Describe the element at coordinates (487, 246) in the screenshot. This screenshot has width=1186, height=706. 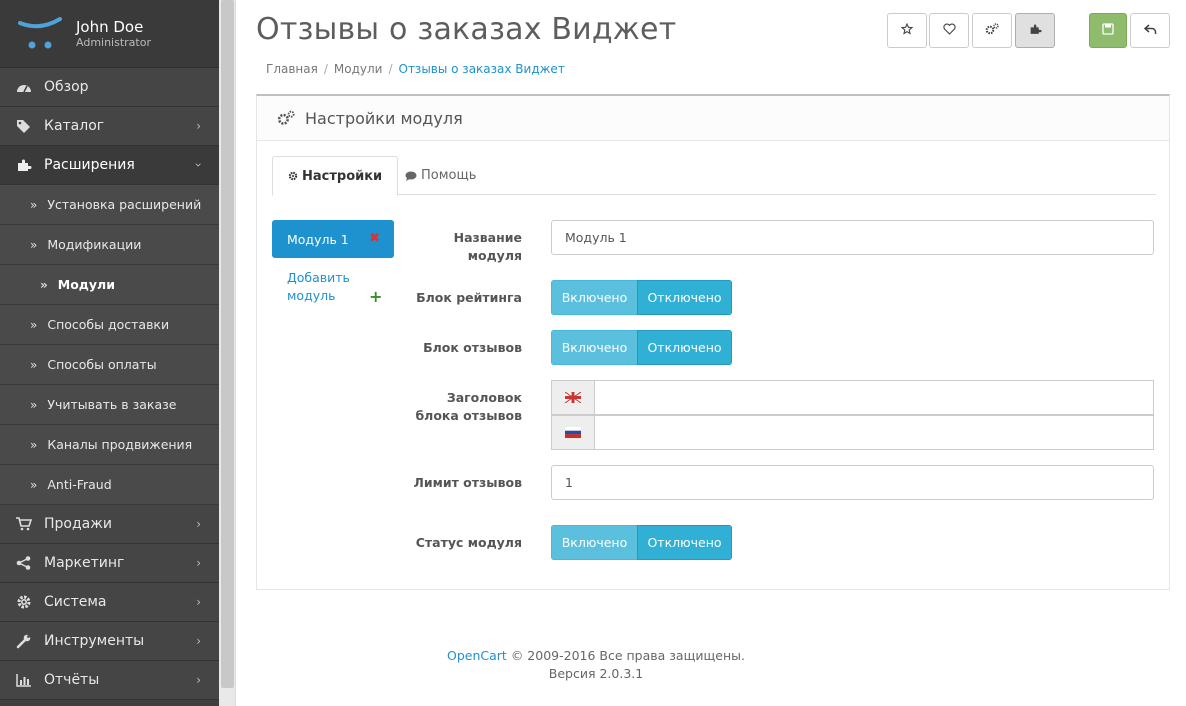
I see `module-name-label: Название модуля` at that location.